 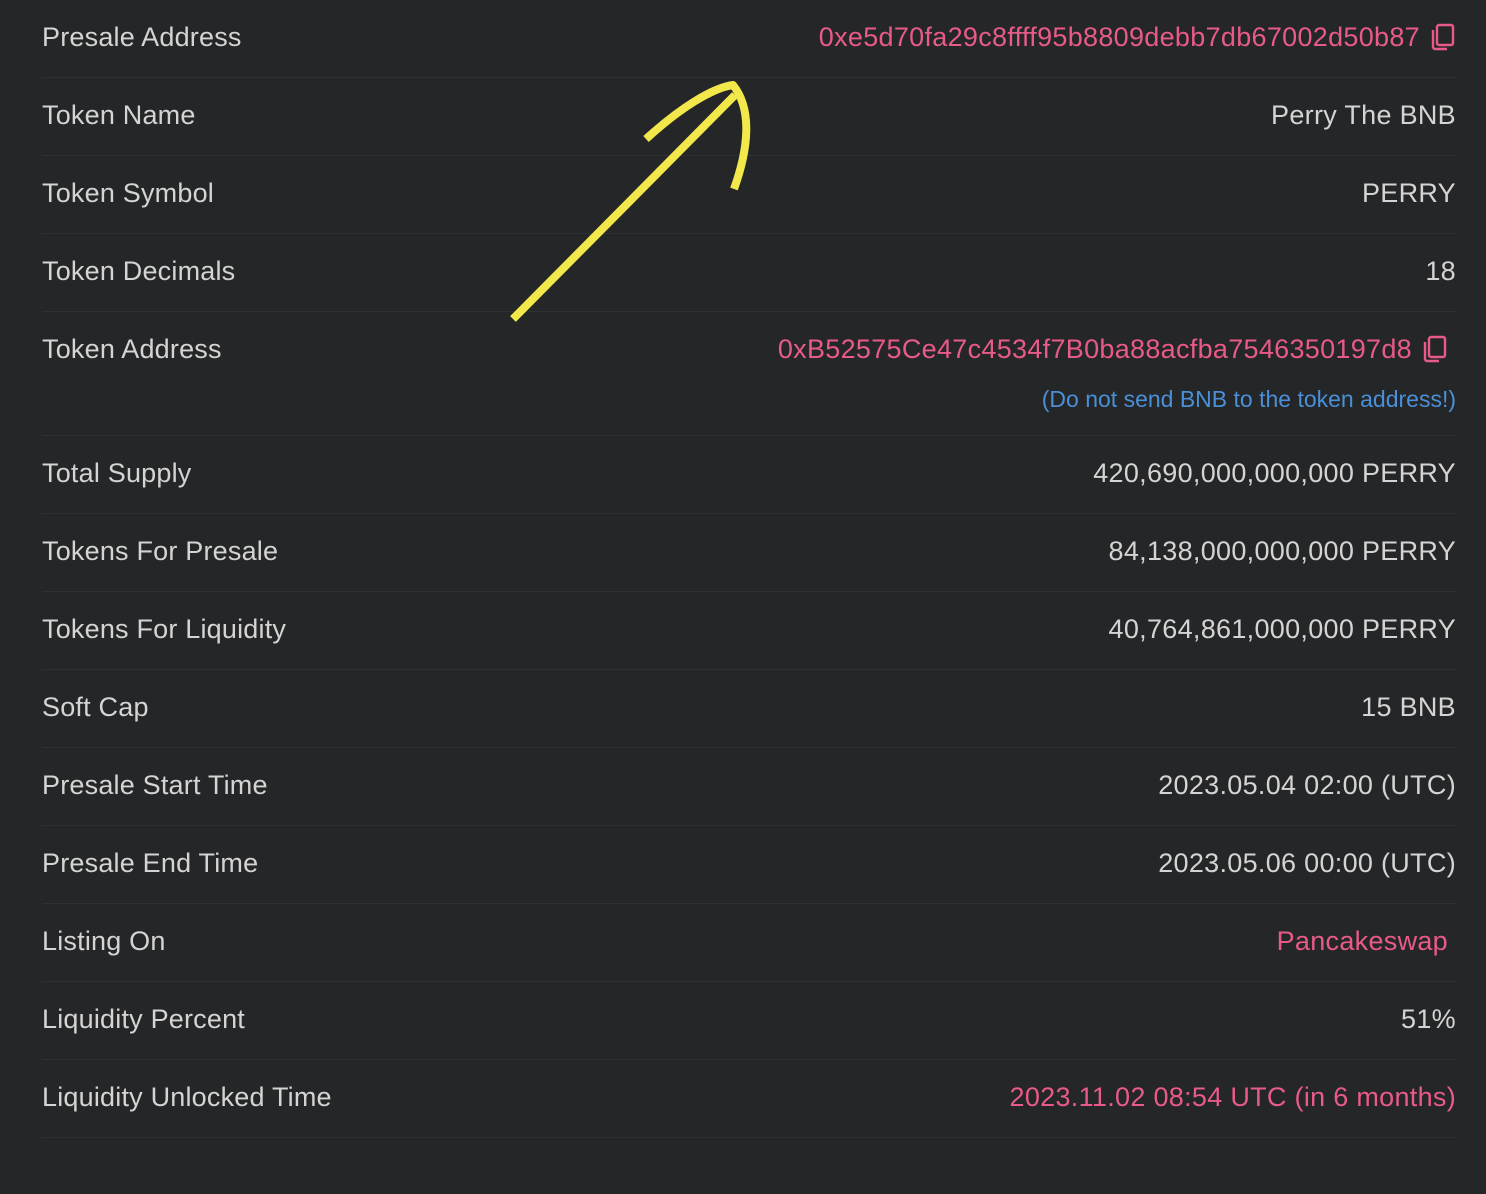 I want to click on token-name-value: Perry The BNB, so click(x=1363, y=115).